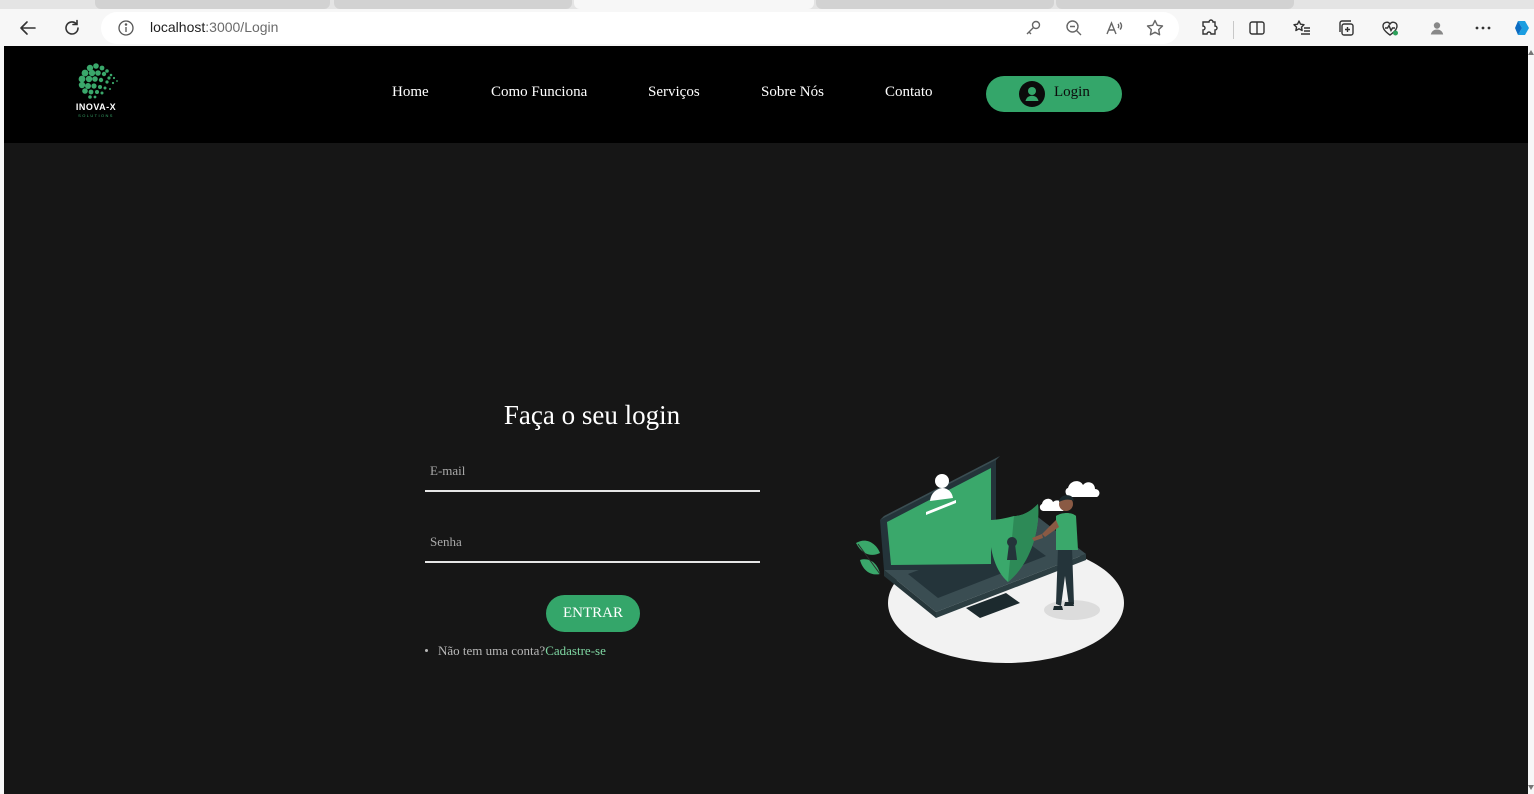  I want to click on read-aloud-icon, so click(1114, 28).